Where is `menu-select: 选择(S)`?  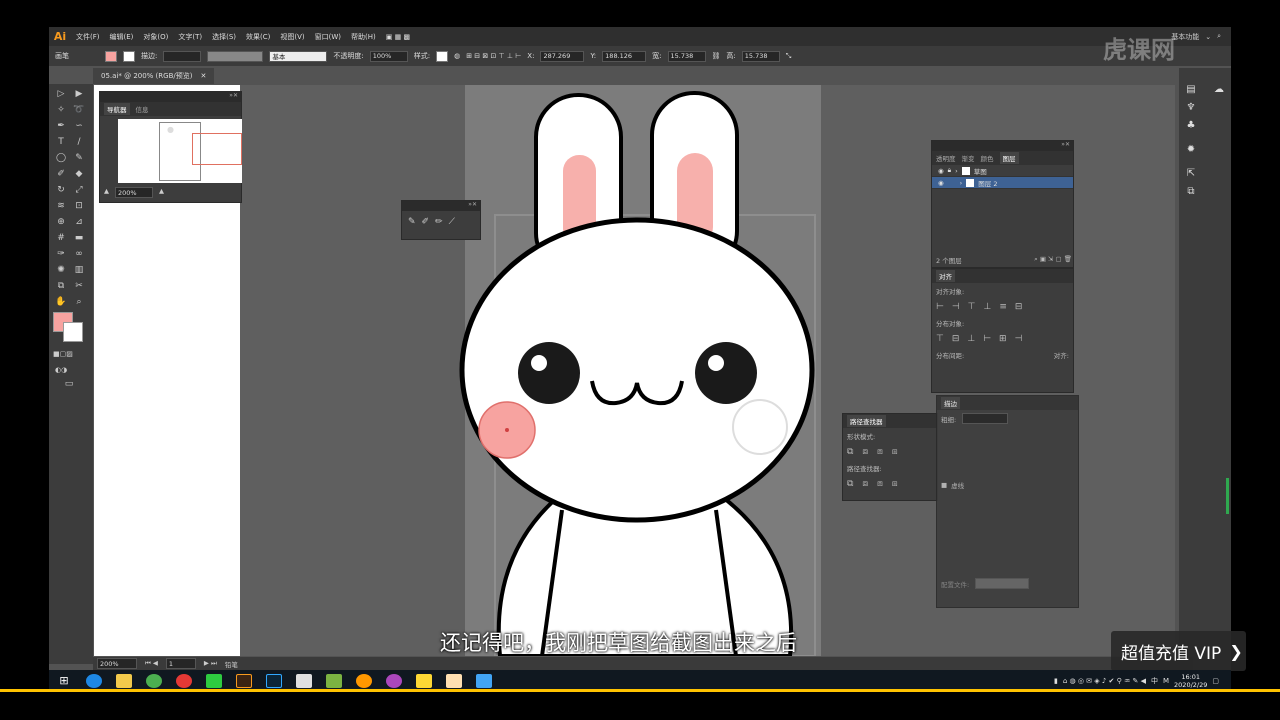
menu-select: 选择(S) is located at coordinates (224, 37).